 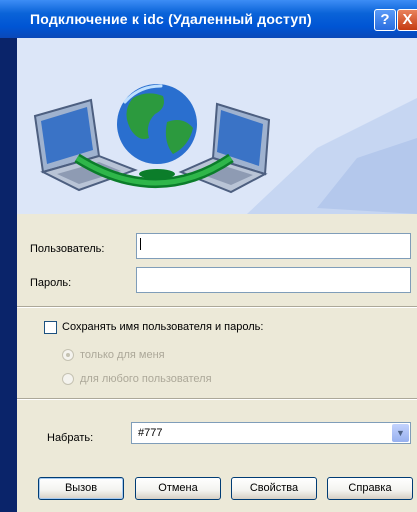 What do you see at coordinates (271, 433) in the screenshot?
I see `dial-number-select: #777 ▼` at bounding box center [271, 433].